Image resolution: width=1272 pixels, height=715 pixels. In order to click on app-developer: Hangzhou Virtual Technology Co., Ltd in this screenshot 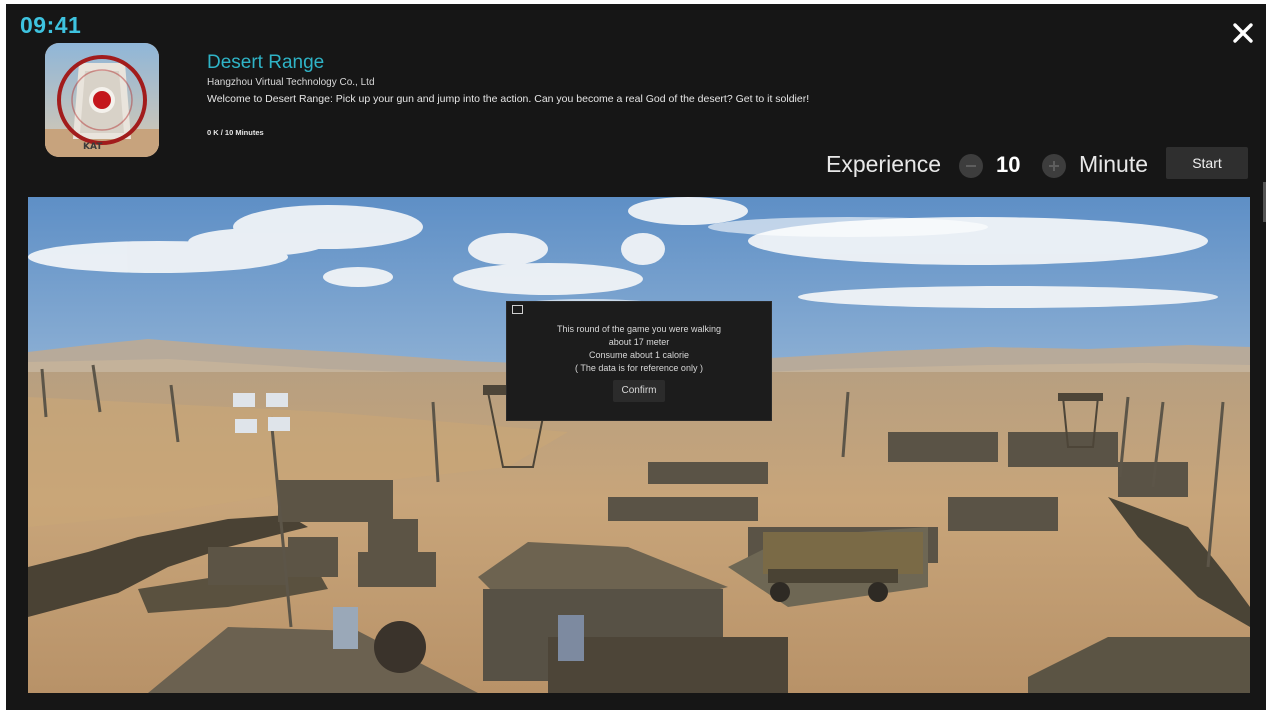, I will do `click(291, 82)`.